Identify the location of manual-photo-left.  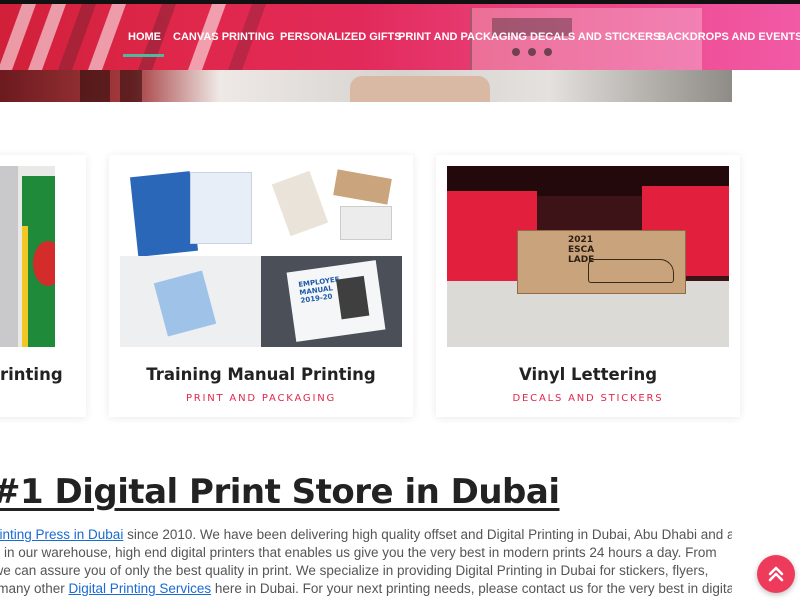
(190, 301).